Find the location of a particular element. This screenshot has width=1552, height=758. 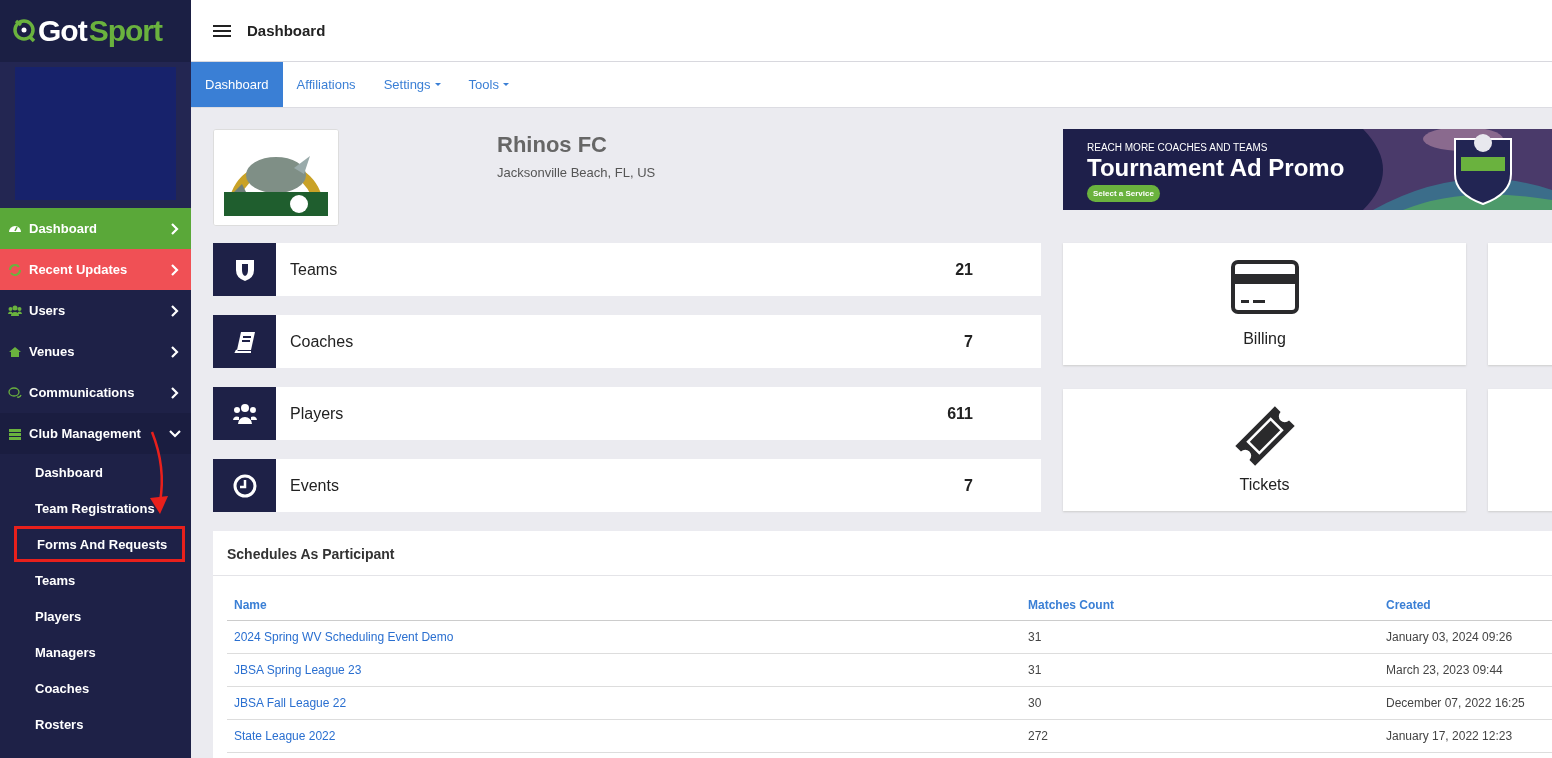

ad-title: Tournament Ad Promo is located at coordinates (1216, 168).